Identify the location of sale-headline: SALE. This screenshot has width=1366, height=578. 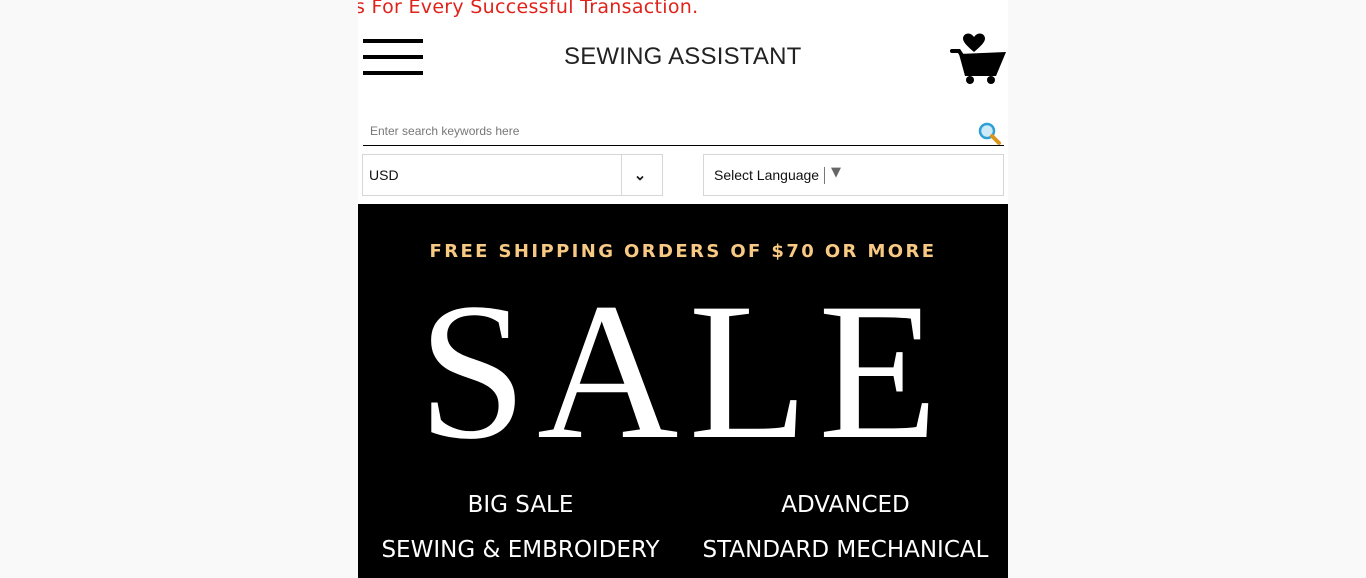
(683, 371).